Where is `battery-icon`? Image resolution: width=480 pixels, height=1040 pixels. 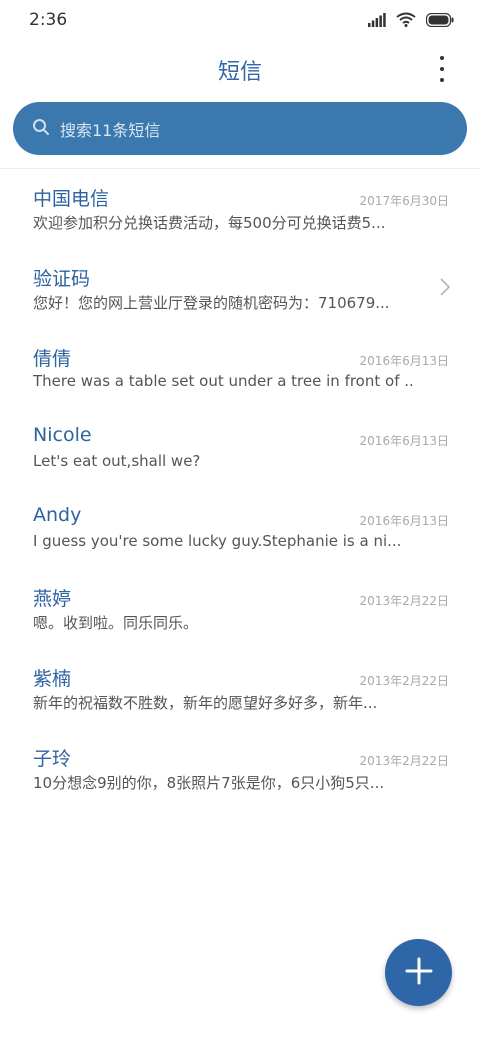
battery-icon is located at coordinates (439, 21).